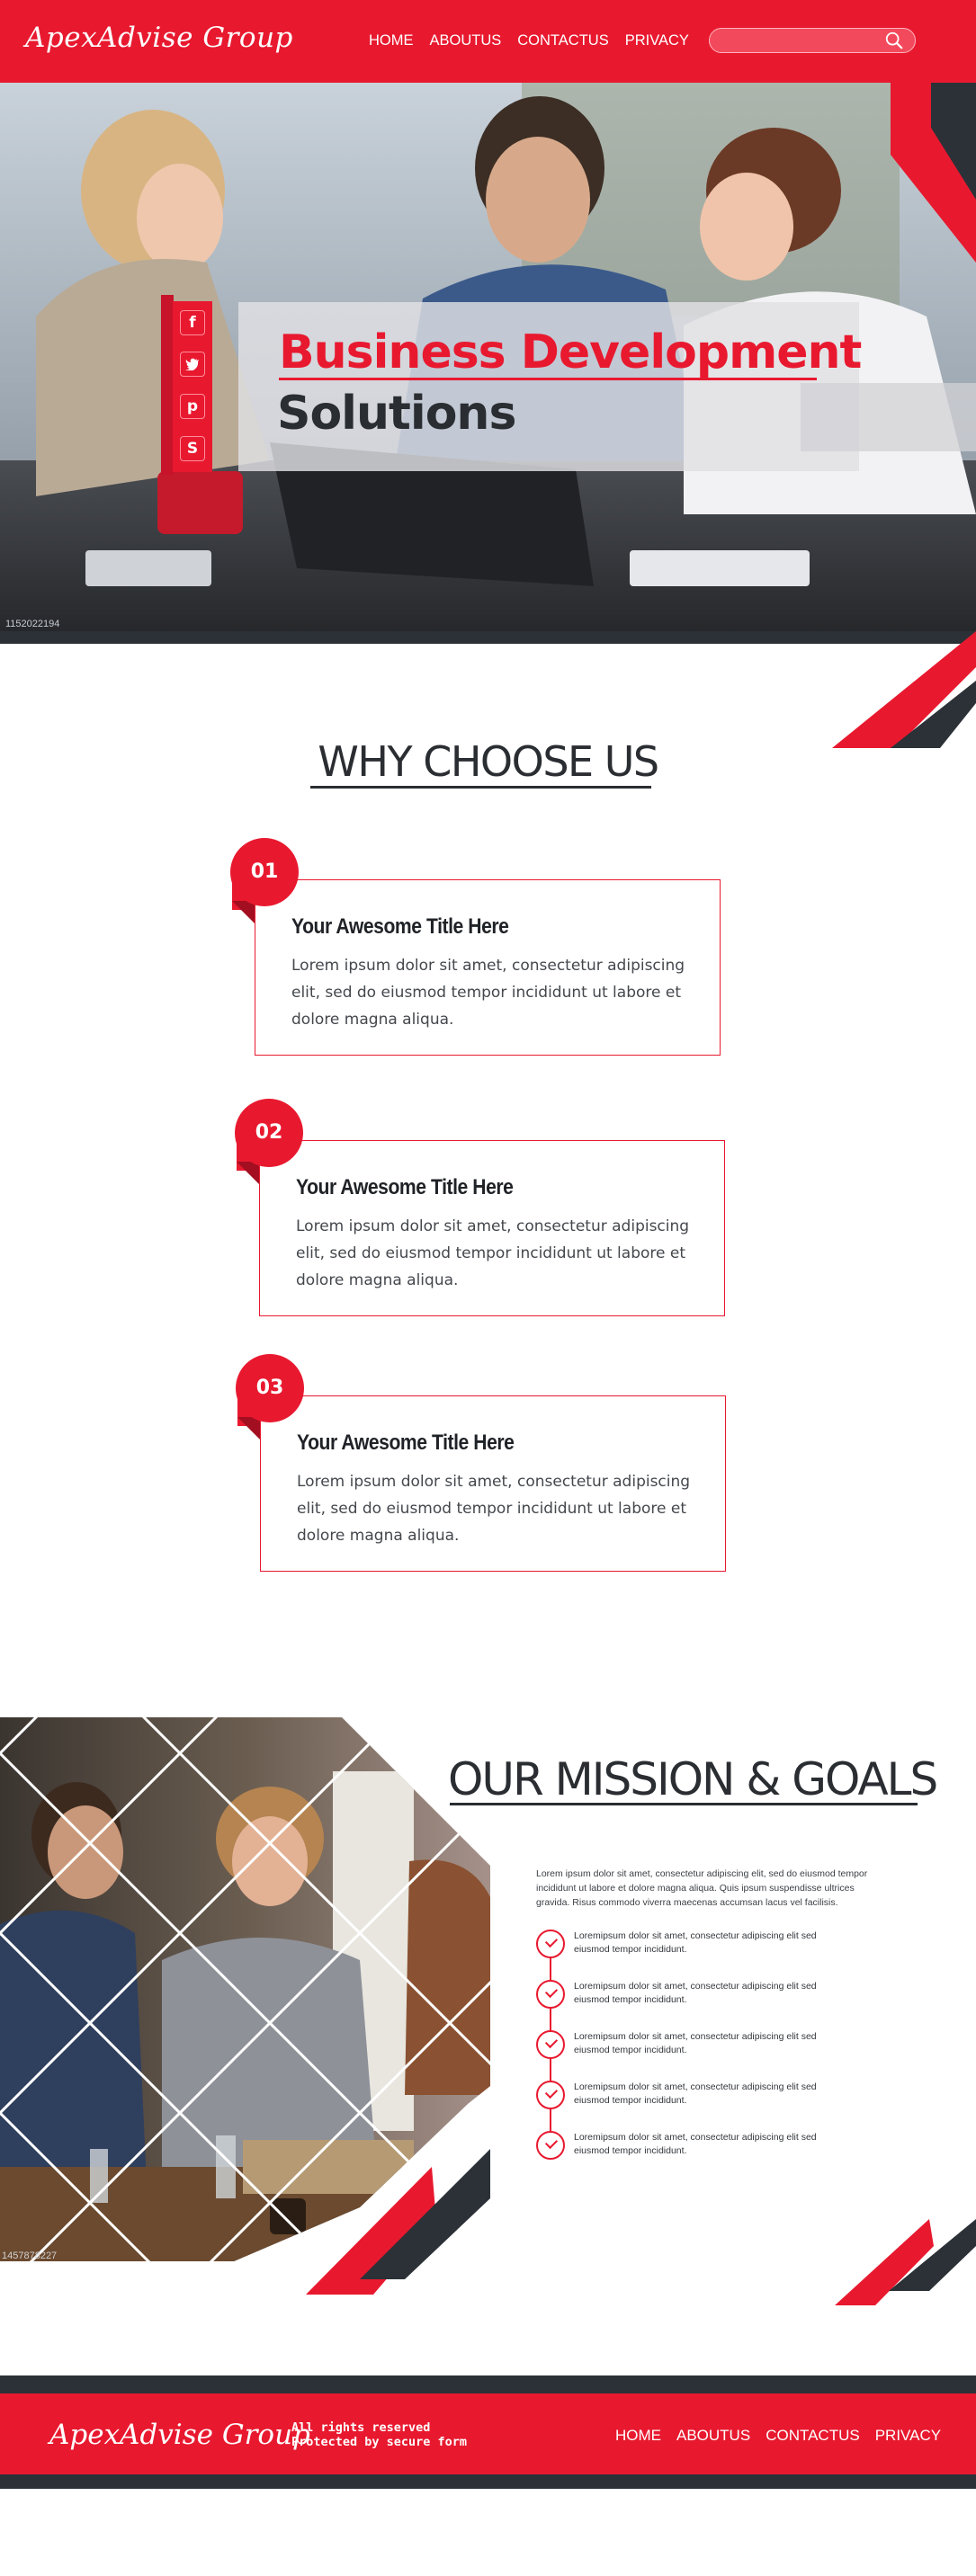 The height and width of the screenshot is (2576, 976). What do you see at coordinates (180, 2435) in the screenshot?
I see `footer-logo: ApexAdvise Group` at bounding box center [180, 2435].